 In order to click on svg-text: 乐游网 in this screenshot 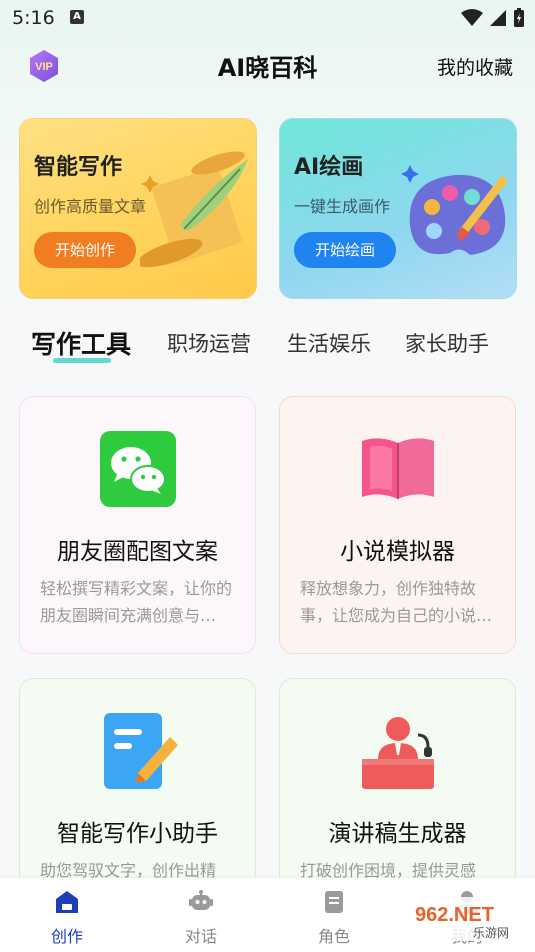, I will do `click(491, 933)`.